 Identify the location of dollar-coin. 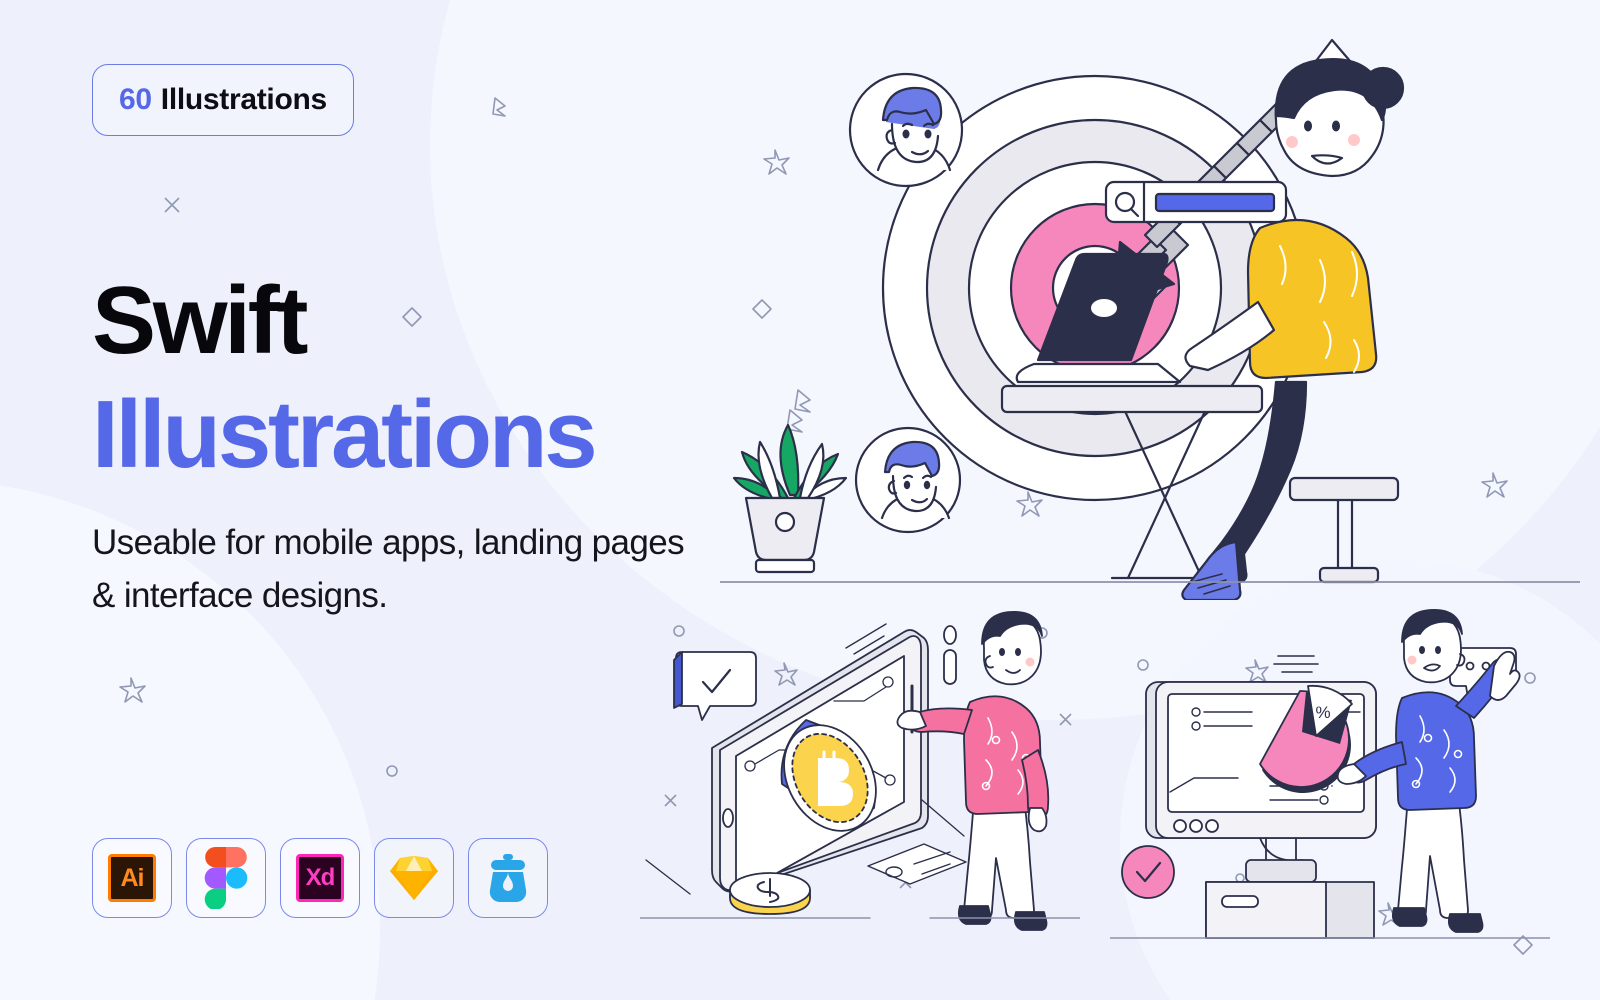
(770, 893).